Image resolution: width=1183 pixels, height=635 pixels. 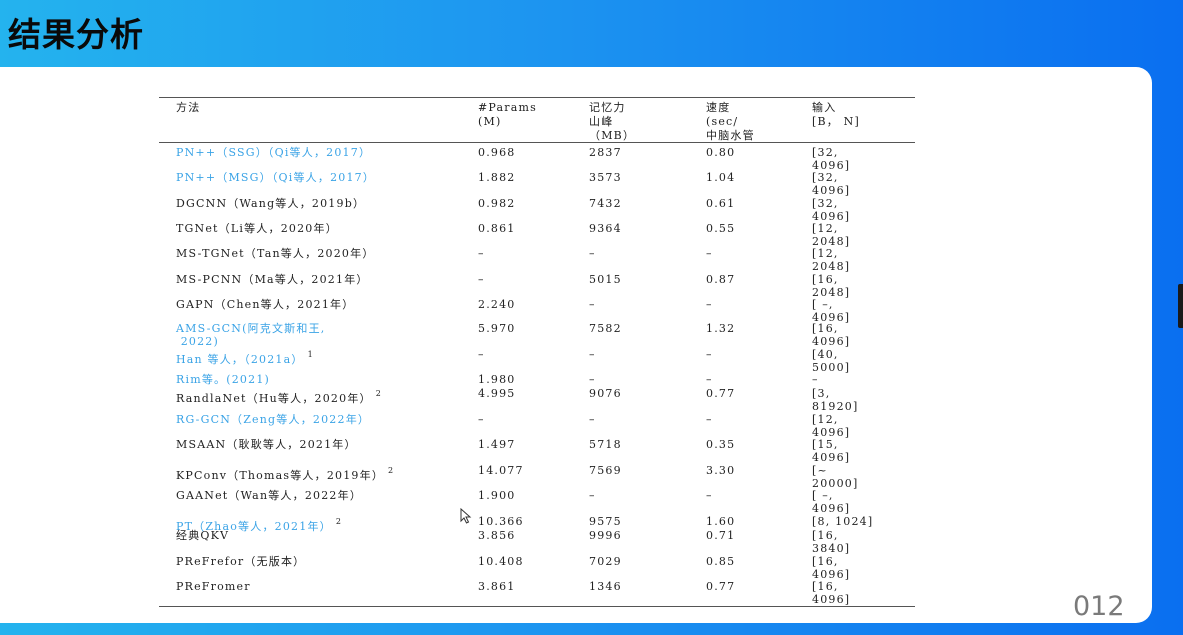 What do you see at coordinates (537, 606) in the screenshot?
I see `table-bottom-rule` at bounding box center [537, 606].